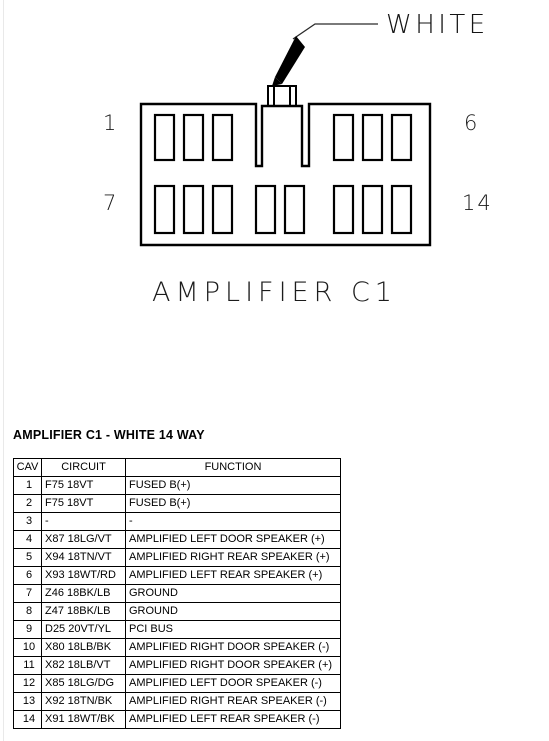 The width and height of the screenshot is (549, 741). What do you see at coordinates (83, 575) in the screenshot?
I see `cell-circuit: X93 18WT/RD` at bounding box center [83, 575].